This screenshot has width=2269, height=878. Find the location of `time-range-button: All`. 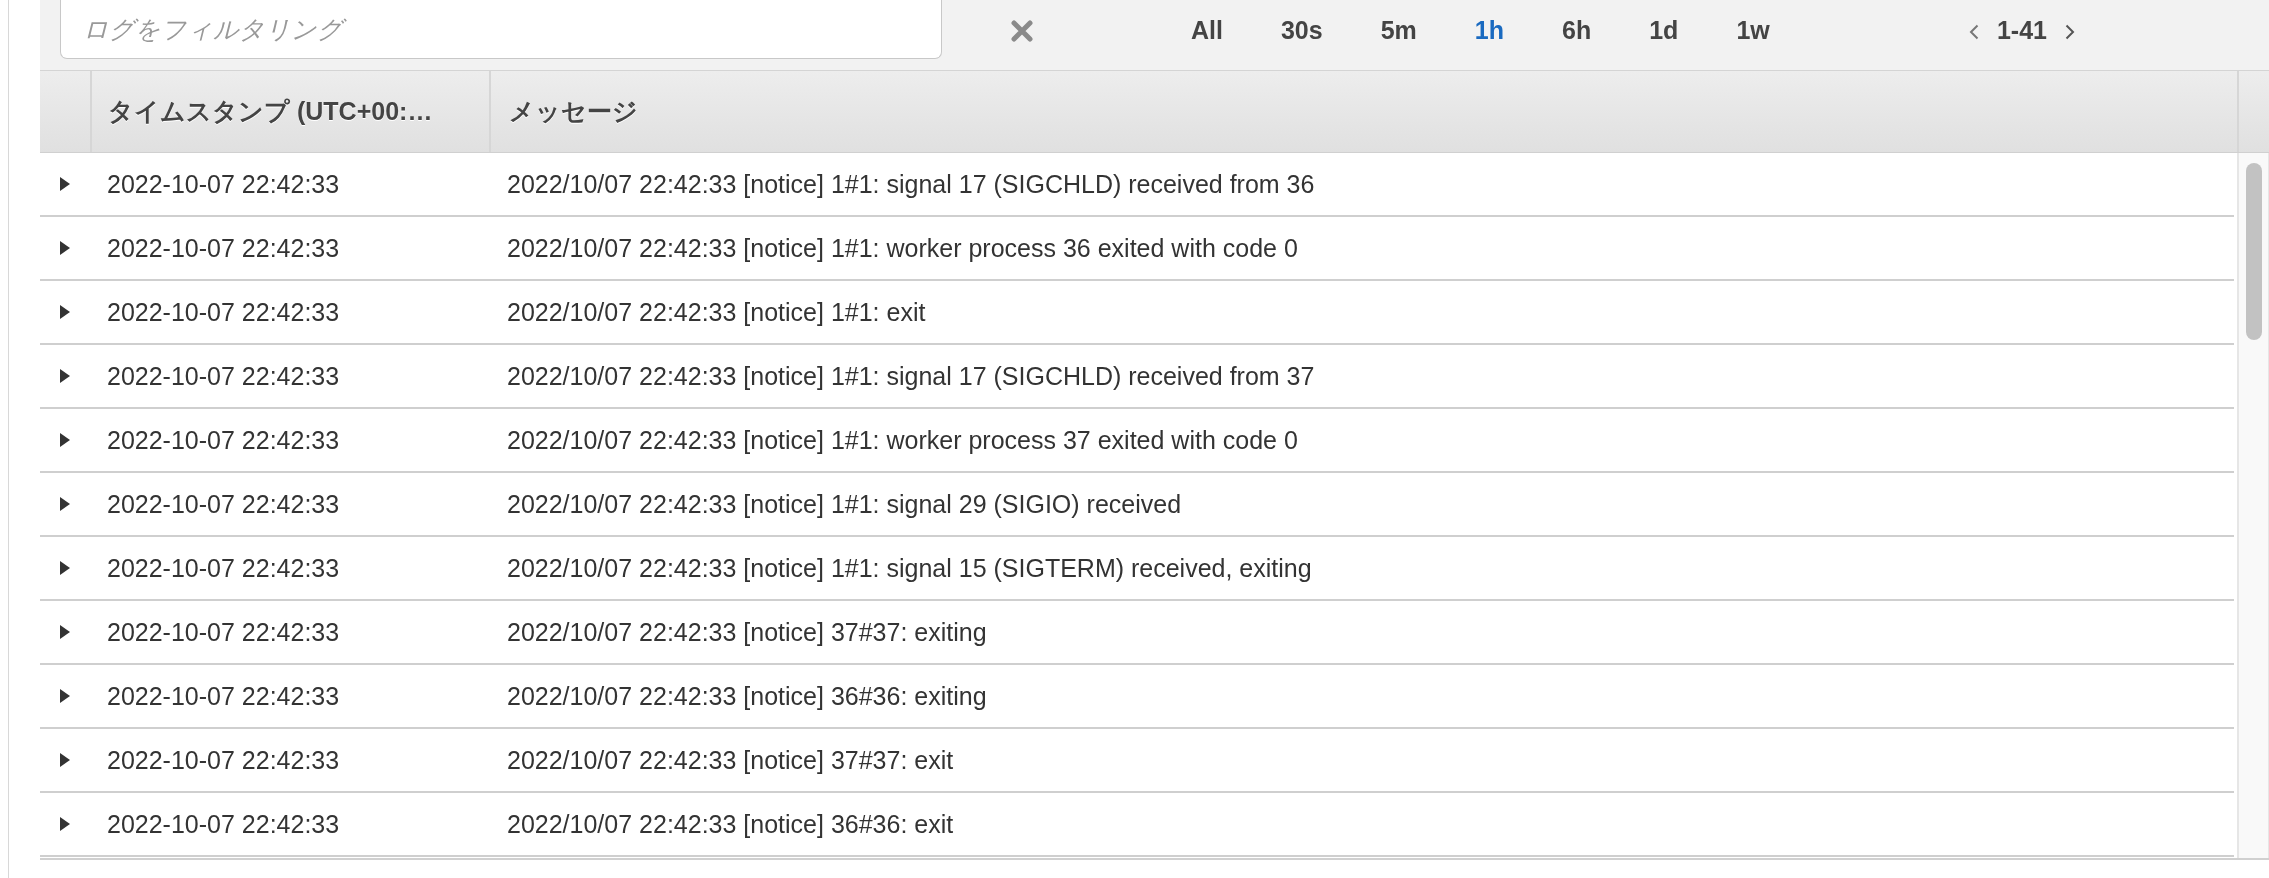

time-range-button: All is located at coordinates (1207, 30).